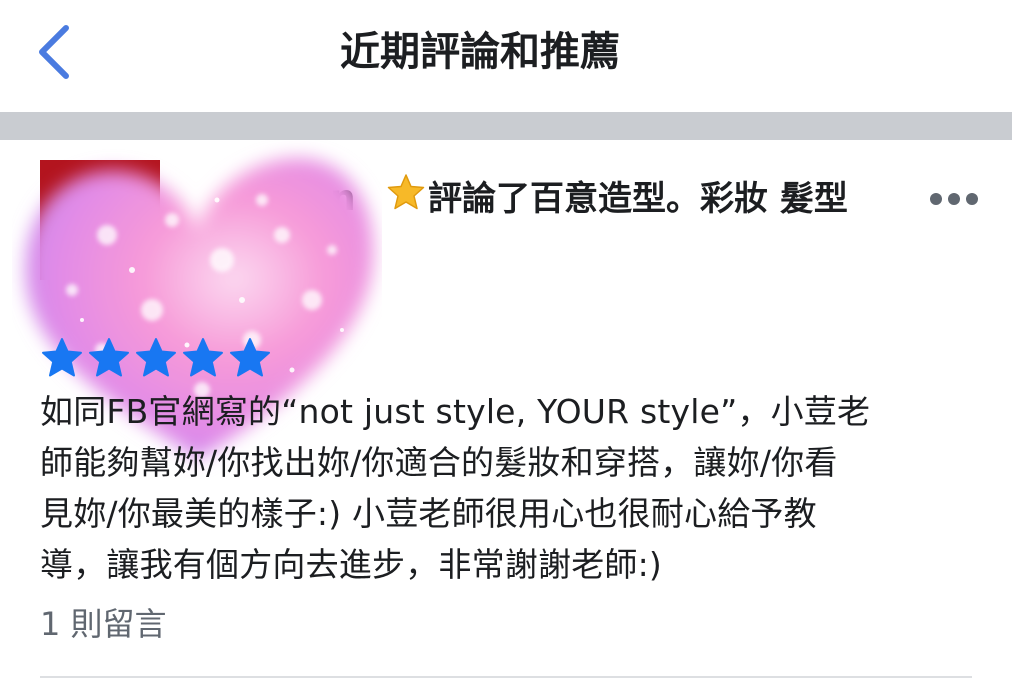 Image resolution: width=1012 pixels, height=690 pixels. What do you see at coordinates (103, 624) in the screenshot?
I see `comments-count-link: 1 則留言` at bounding box center [103, 624].